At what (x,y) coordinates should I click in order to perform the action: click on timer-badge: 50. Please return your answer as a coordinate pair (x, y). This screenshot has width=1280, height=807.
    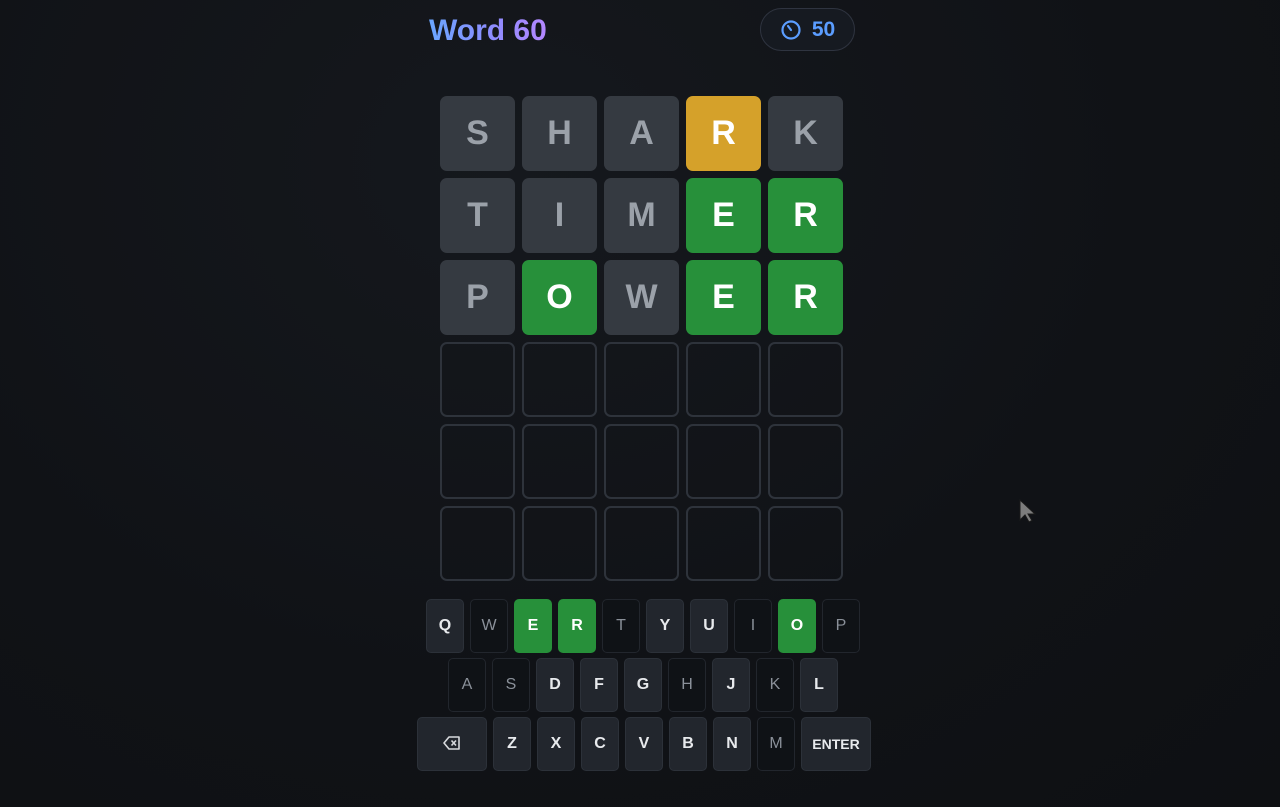
    Looking at the image, I should click on (807, 29).